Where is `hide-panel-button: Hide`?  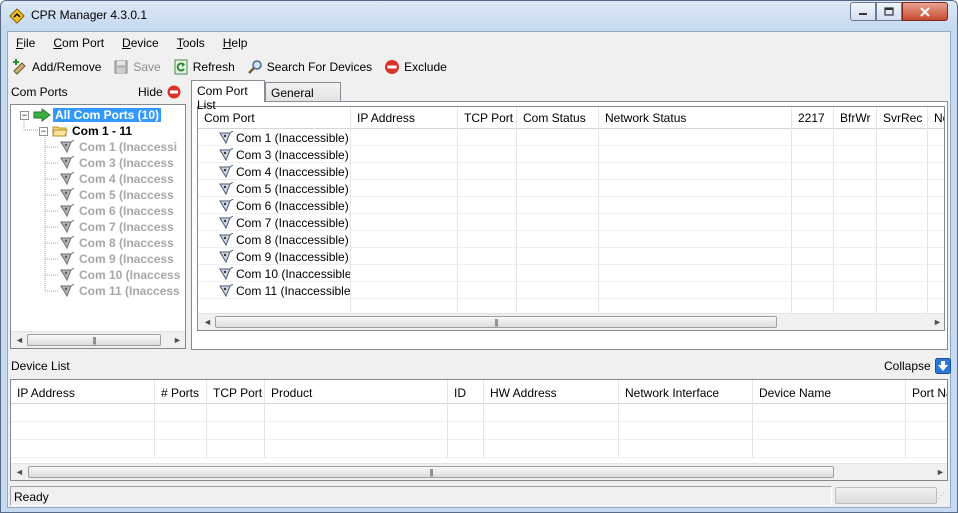
hide-panel-button: Hide is located at coordinates (159, 92).